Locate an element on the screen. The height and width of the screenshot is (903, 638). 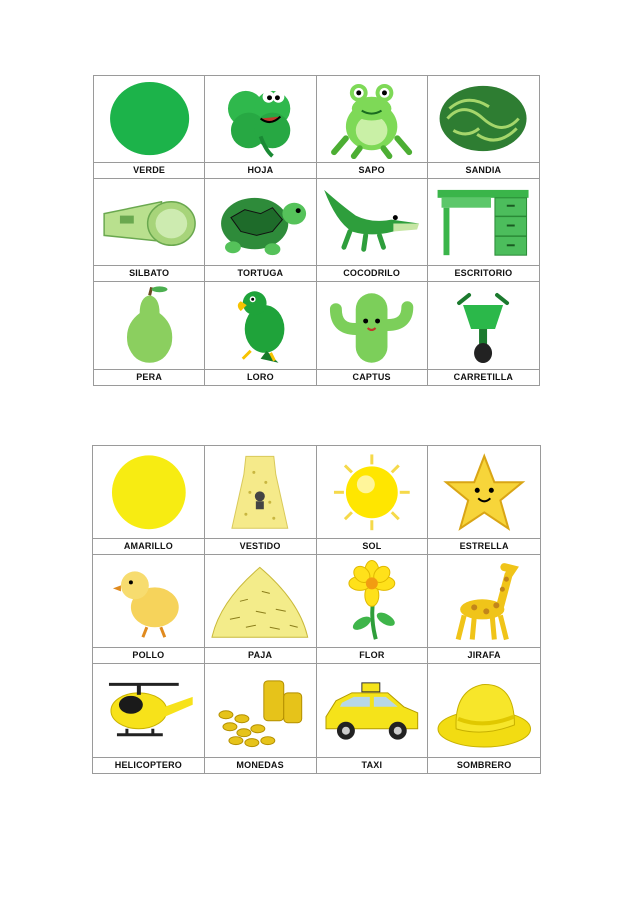
card-hoja: HOJA is located at coordinates (261, 127).